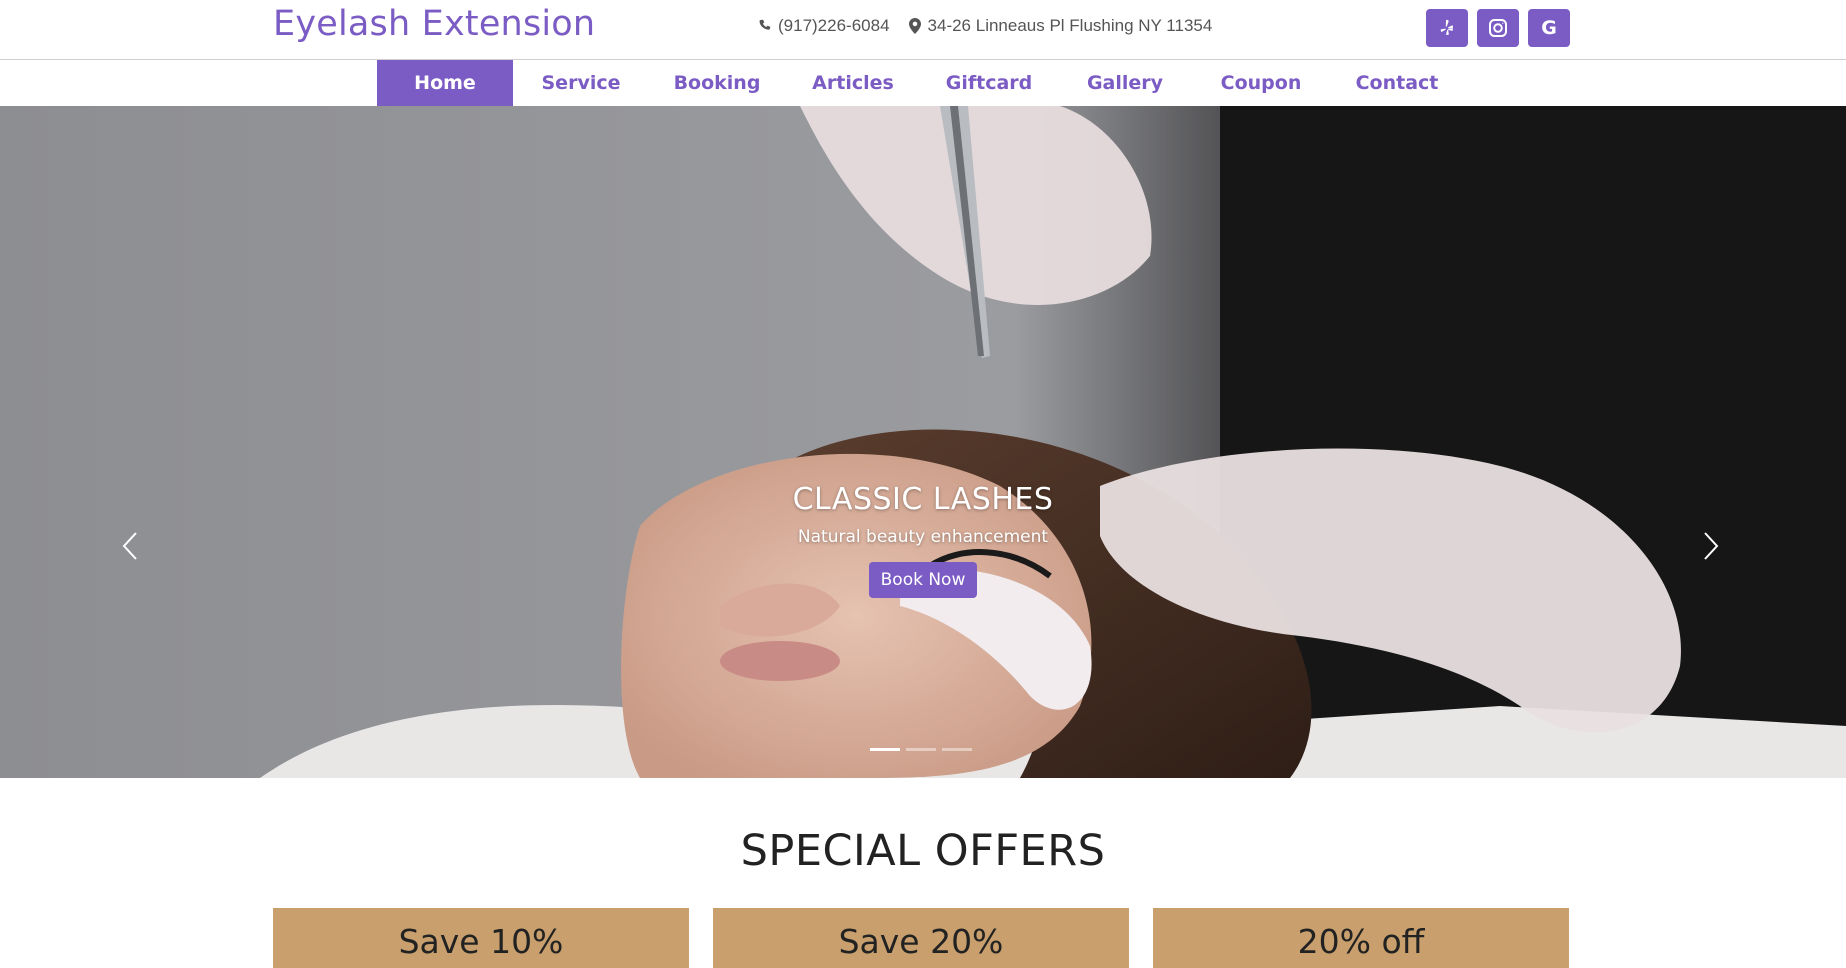  Describe the element at coordinates (914, 26) in the screenshot. I see `map-marker-icon` at that location.